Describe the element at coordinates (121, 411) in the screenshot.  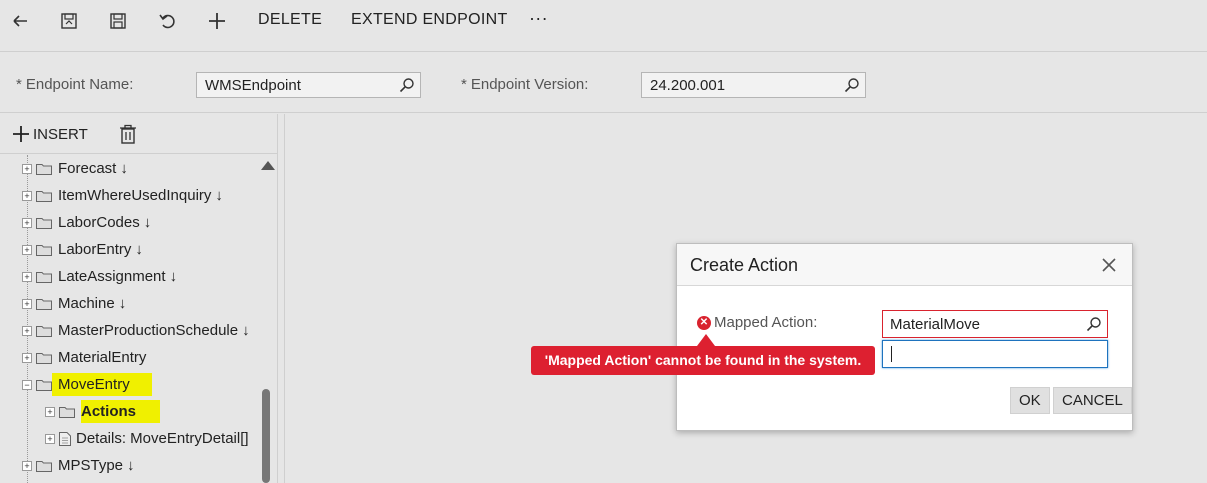
I see `tree-item-label: Actions` at that location.